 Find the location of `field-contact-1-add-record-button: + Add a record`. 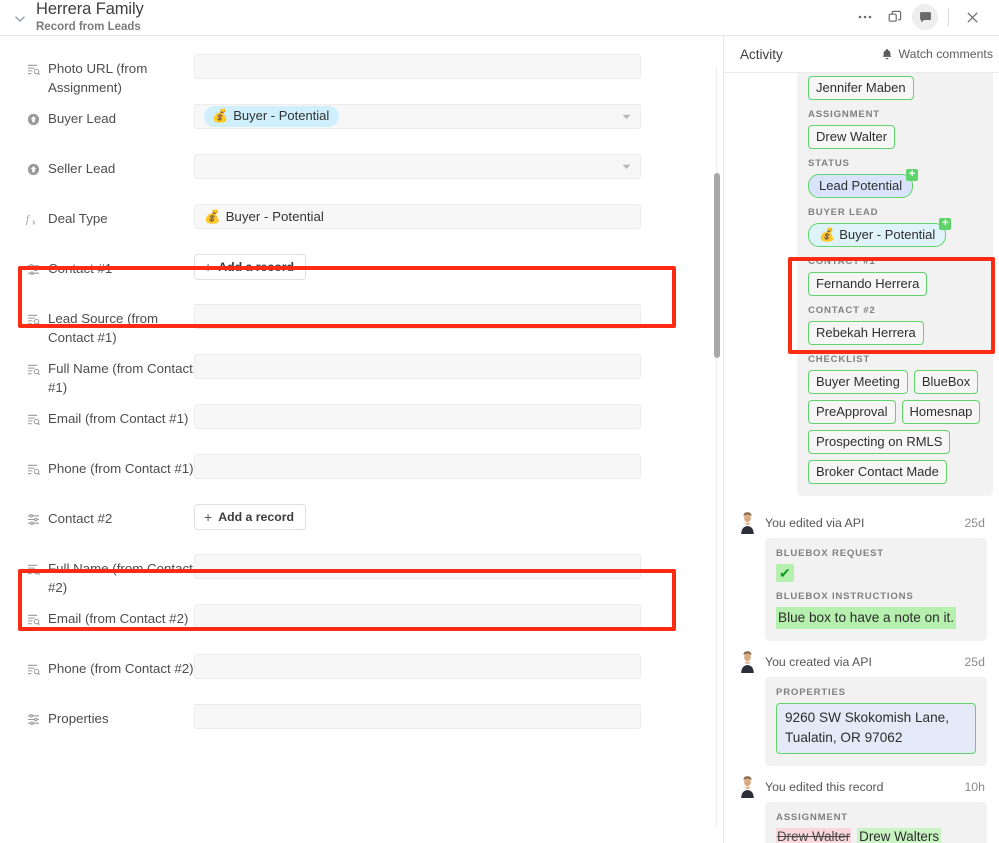

field-contact-1-add-record-button: + Add a record is located at coordinates (250, 267).